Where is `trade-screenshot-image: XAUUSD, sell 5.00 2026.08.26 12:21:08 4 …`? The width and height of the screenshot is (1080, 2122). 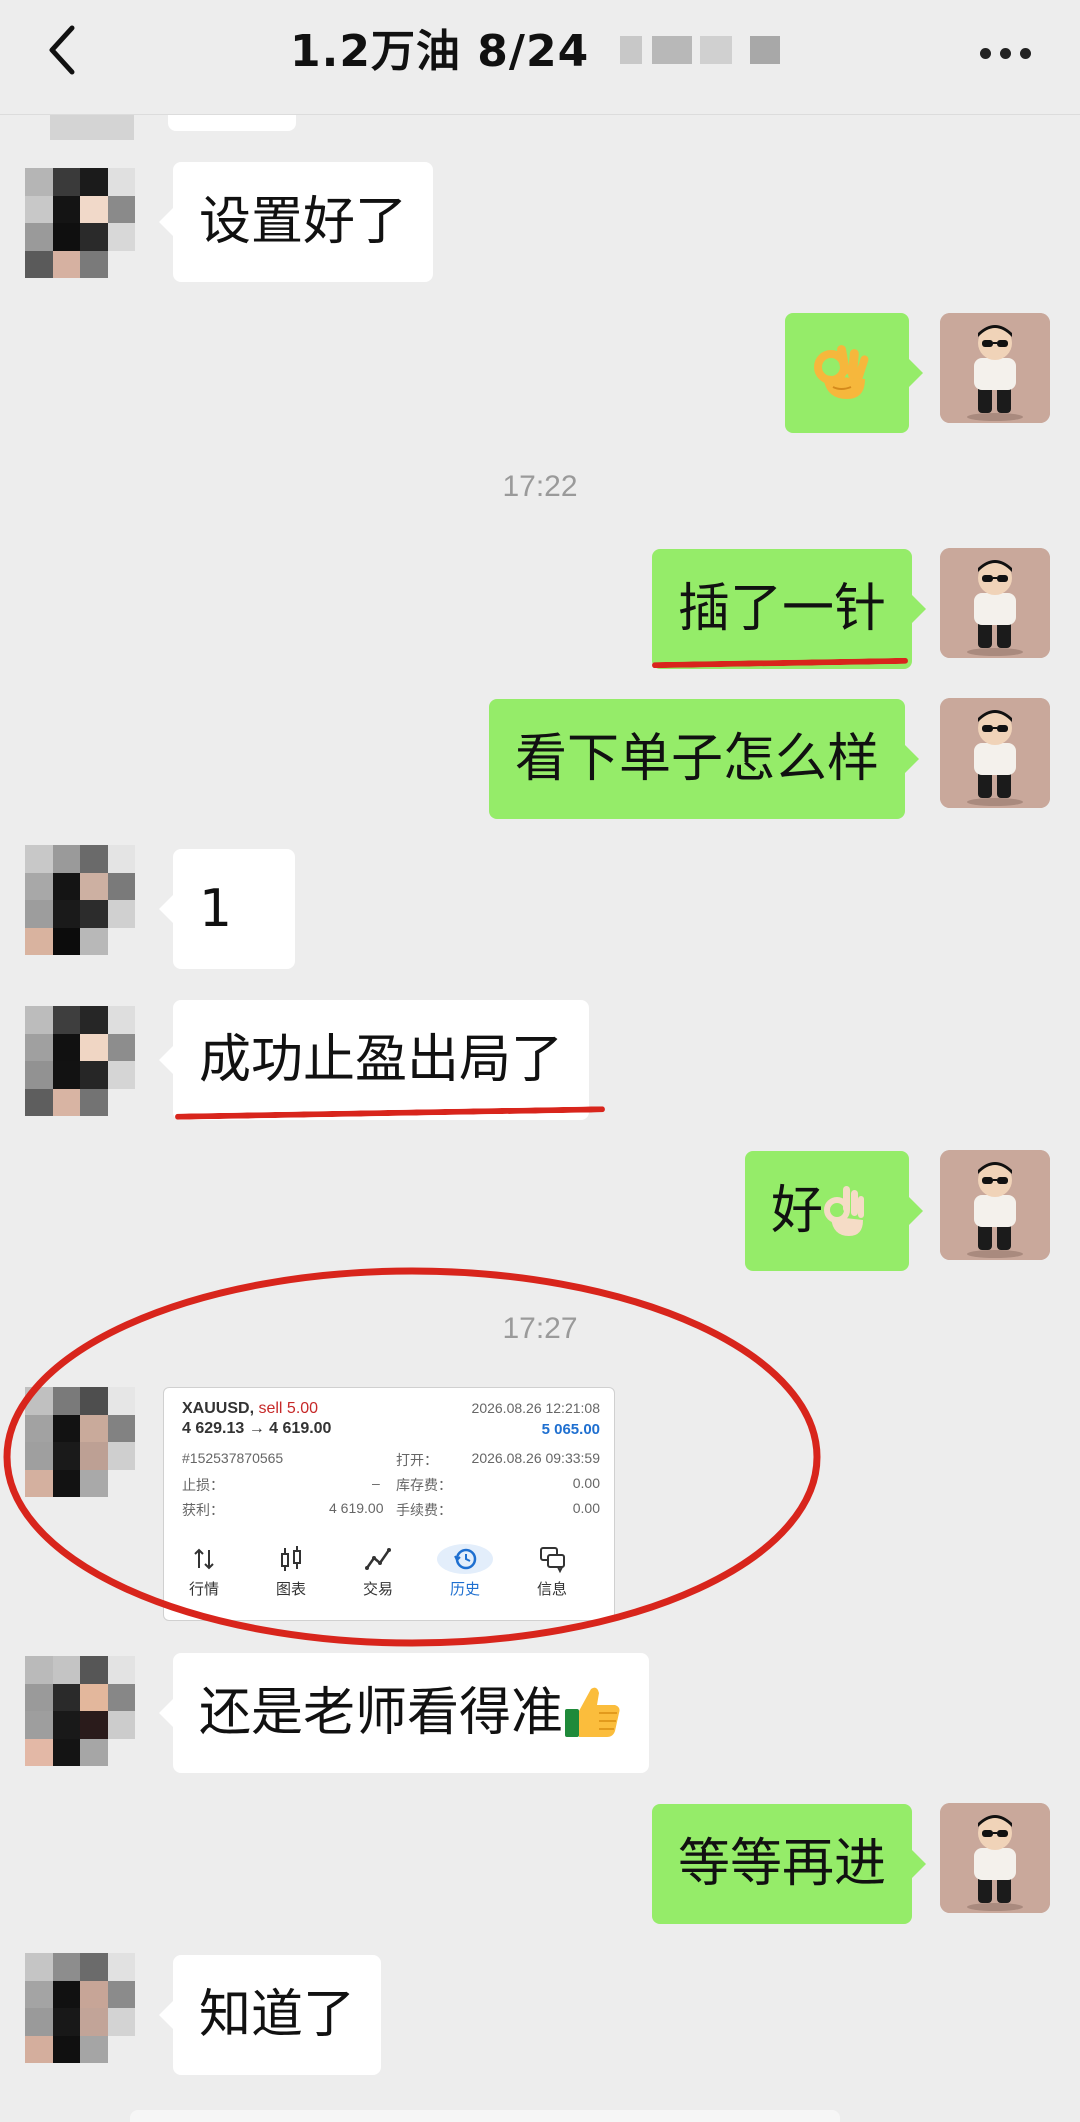 trade-screenshot-image: XAUUSD, sell 5.00 2026.08.26 12:21:08 4 … is located at coordinates (389, 1504).